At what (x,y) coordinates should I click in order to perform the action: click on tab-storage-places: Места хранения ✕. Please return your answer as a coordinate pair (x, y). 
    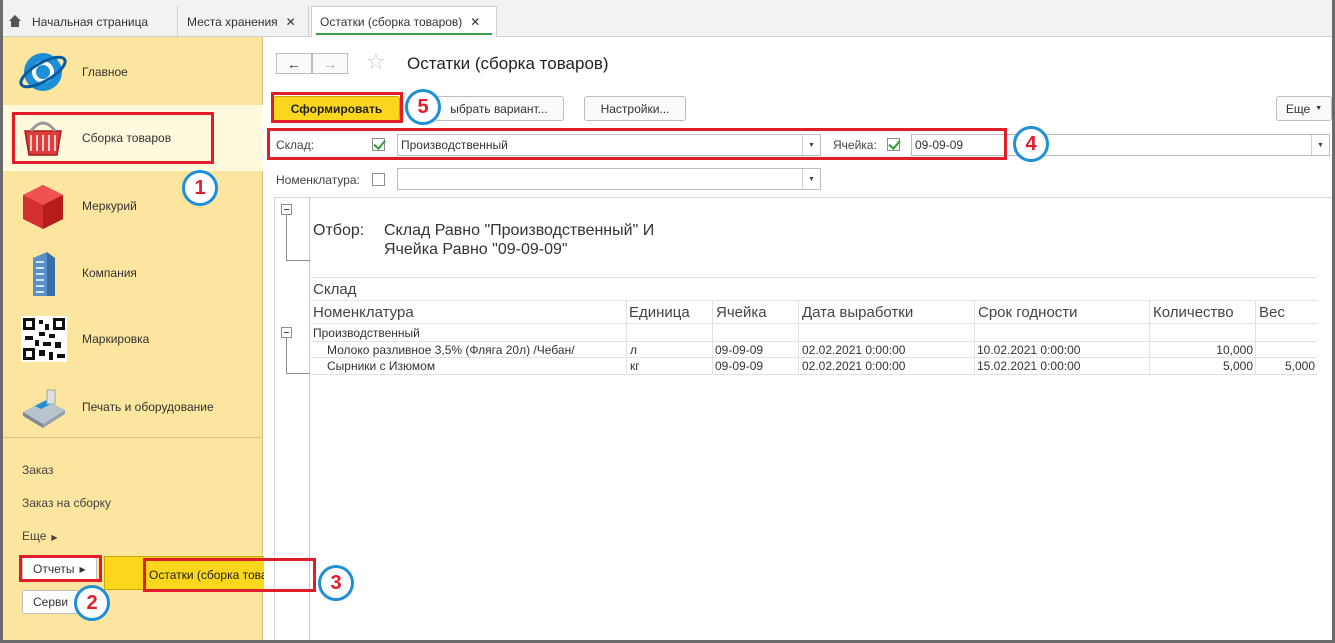
    Looking at the image, I should click on (244, 21).